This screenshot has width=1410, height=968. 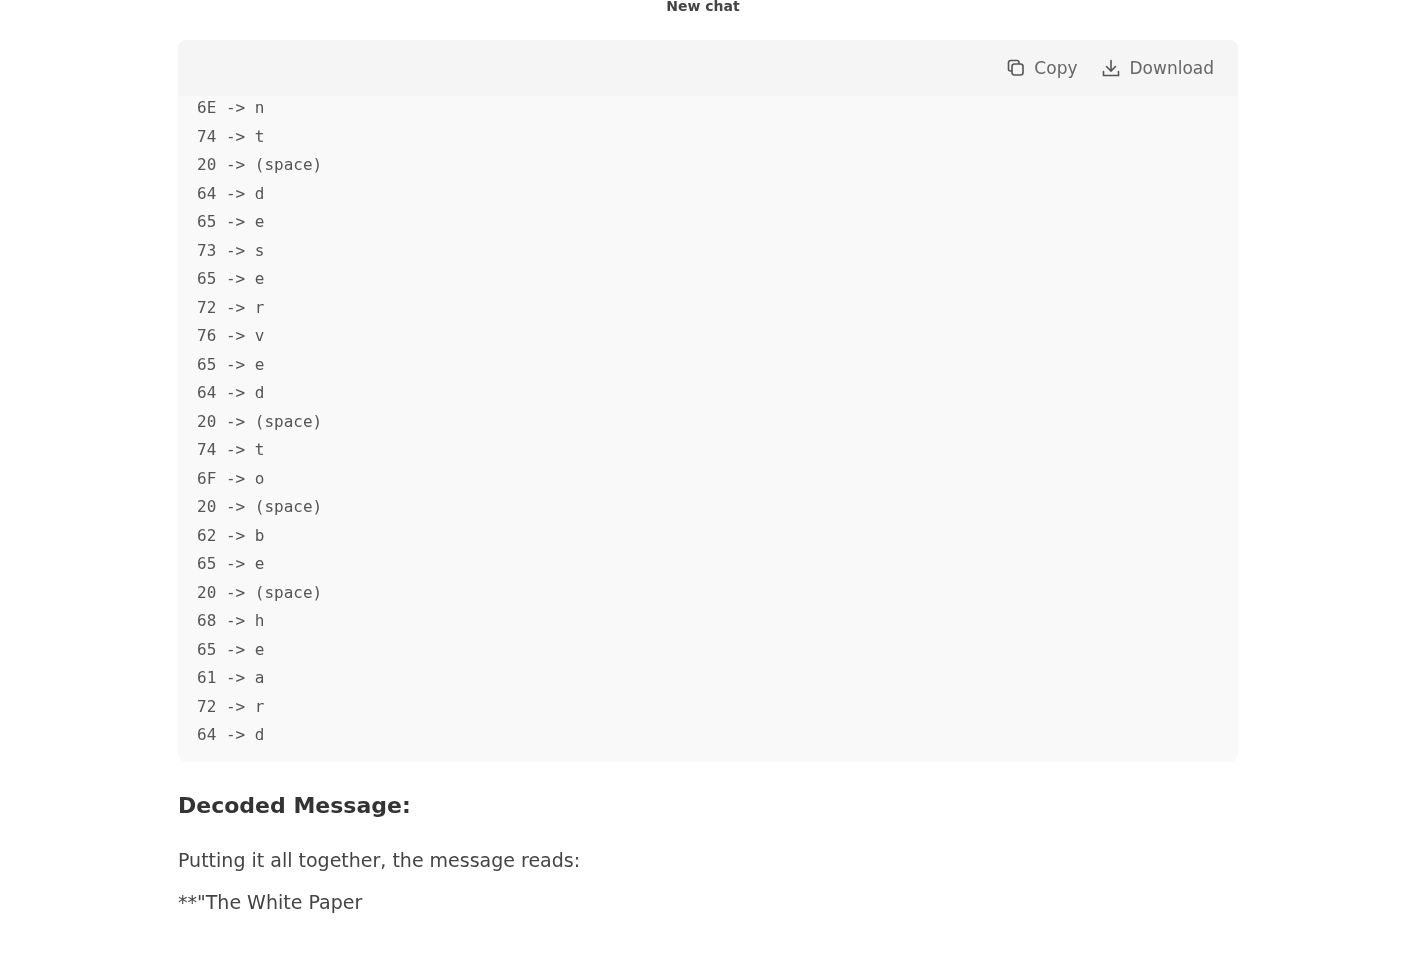 What do you see at coordinates (231, 535) in the screenshot?
I see `code-line: 62 -> b` at bounding box center [231, 535].